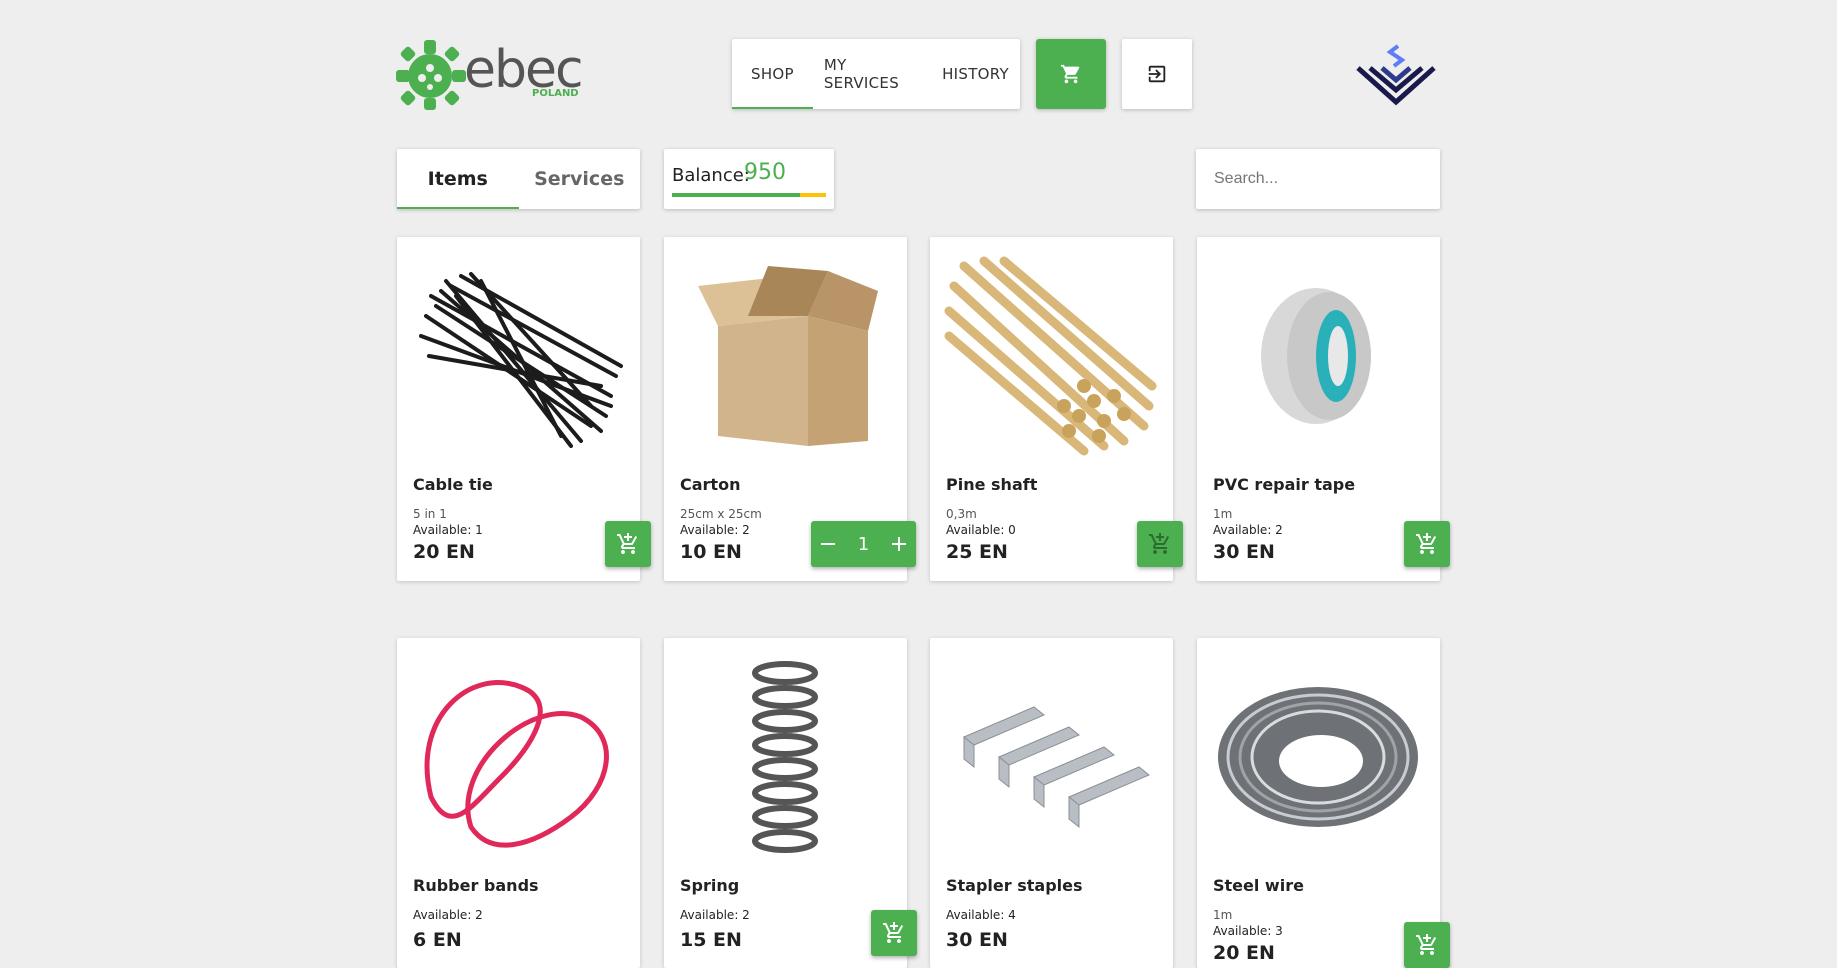  I want to click on product-card: Stapler staples Available: 4 30 EN, so click(1051, 803).